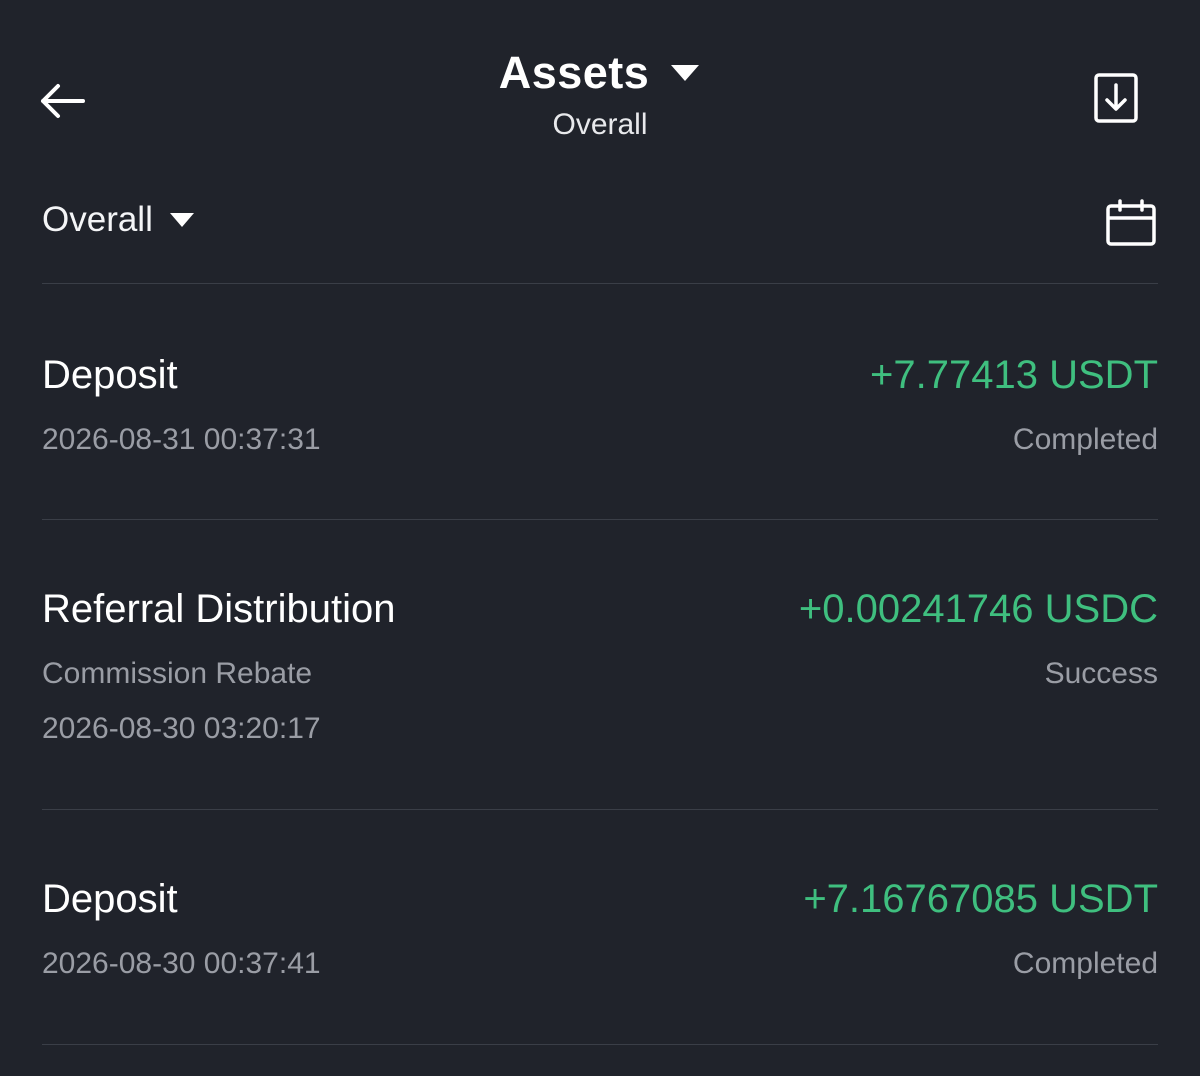 Image resolution: width=1200 pixels, height=1076 pixels. I want to click on transaction-datetime: 2026-08-30 03:20:17, so click(181, 728).